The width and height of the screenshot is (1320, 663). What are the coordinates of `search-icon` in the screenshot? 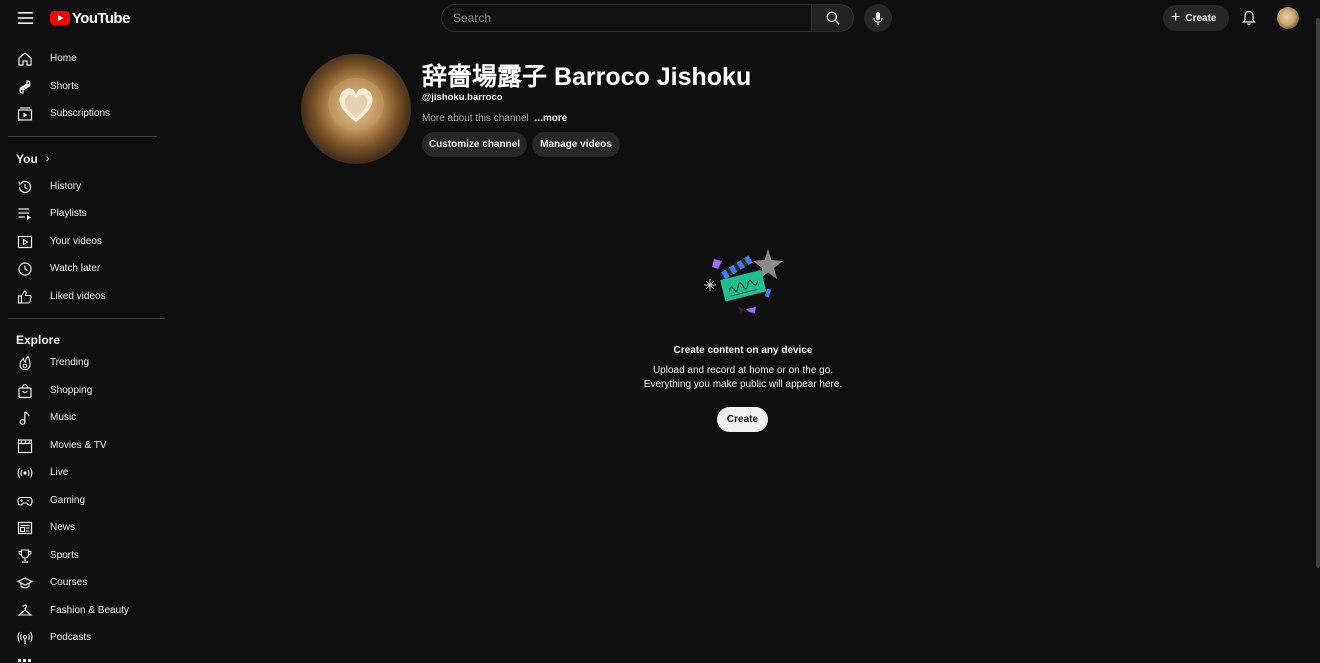 It's located at (833, 18).